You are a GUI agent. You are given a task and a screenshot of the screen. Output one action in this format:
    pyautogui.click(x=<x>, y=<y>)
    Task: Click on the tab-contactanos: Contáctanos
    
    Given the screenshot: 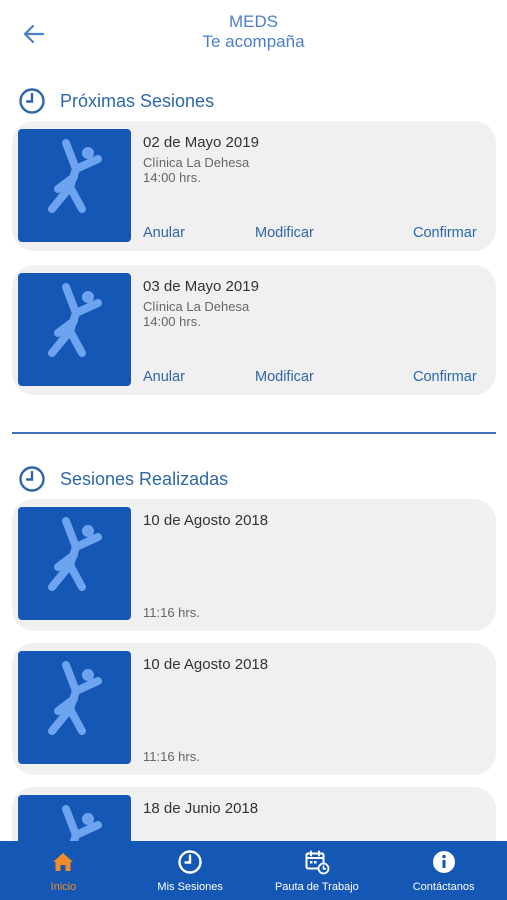 What is the action you would take?
    pyautogui.click(x=443, y=870)
    